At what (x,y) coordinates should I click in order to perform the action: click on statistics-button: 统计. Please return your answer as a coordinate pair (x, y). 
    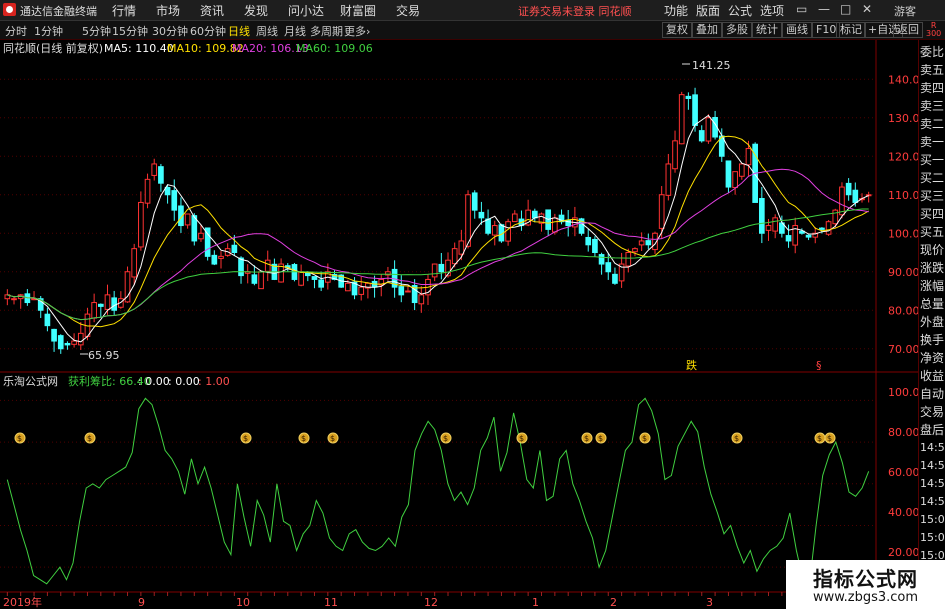
    Looking at the image, I should click on (767, 30).